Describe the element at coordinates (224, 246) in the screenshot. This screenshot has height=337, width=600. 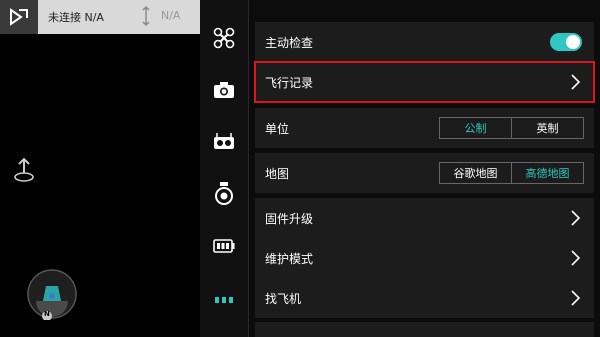
I see `battery-icon` at that location.